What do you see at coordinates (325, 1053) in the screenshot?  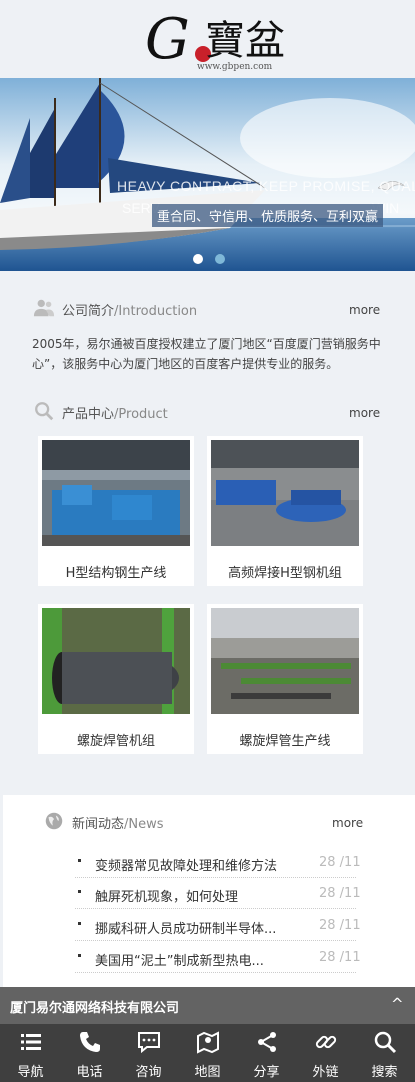 I see `nav-link: 外链` at bounding box center [325, 1053].